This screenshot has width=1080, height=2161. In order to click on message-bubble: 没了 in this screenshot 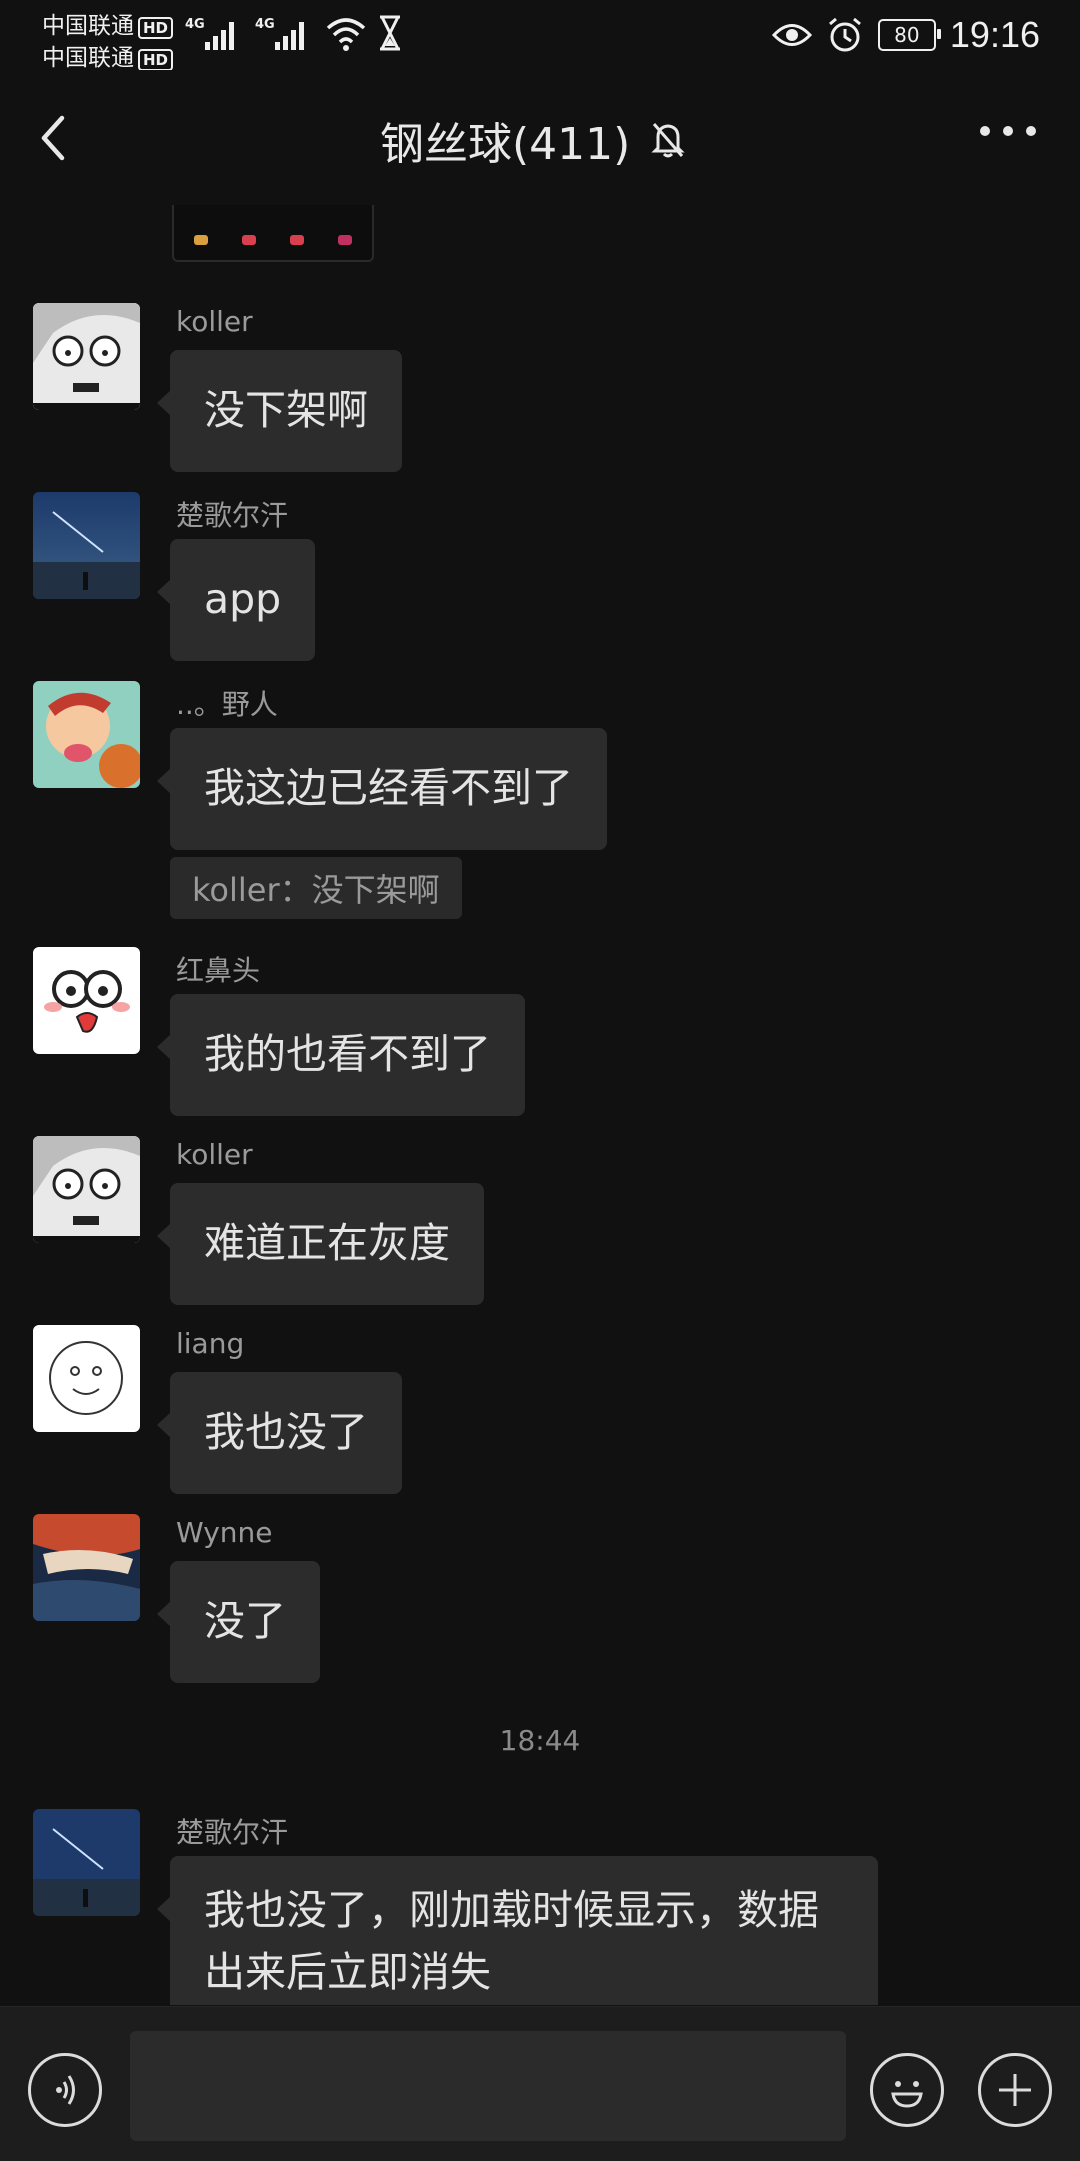, I will do `click(238, 1622)`.